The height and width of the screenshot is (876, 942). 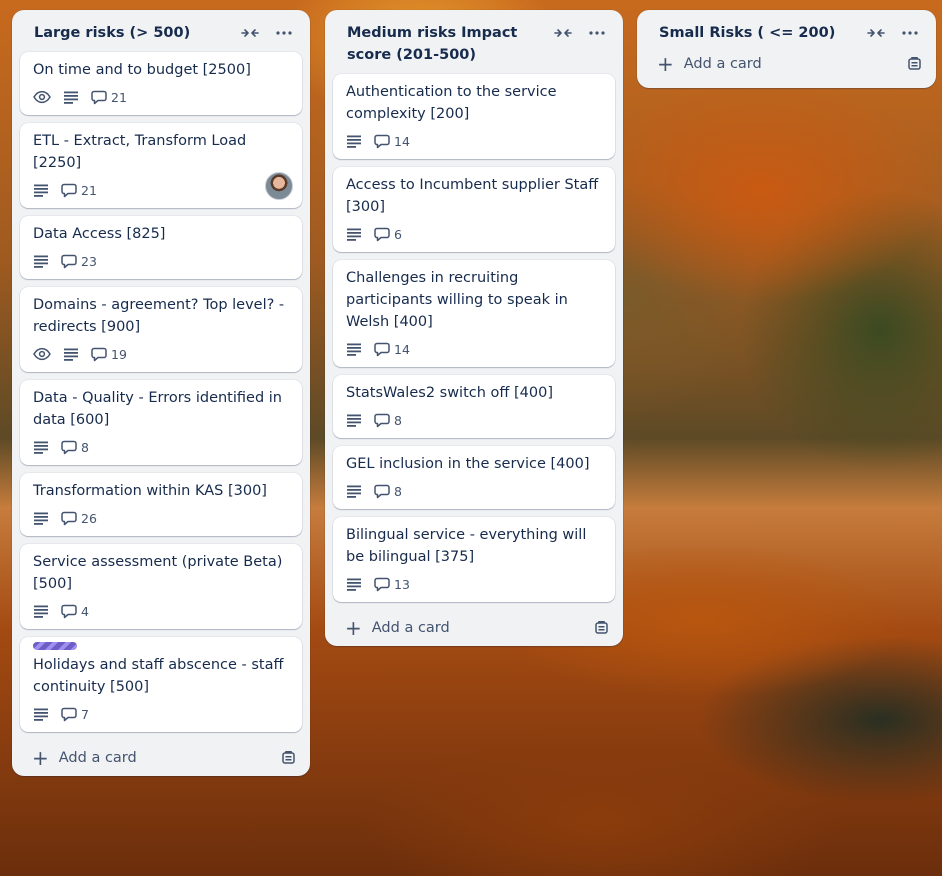 I want to click on comment-count: 7, so click(x=85, y=714).